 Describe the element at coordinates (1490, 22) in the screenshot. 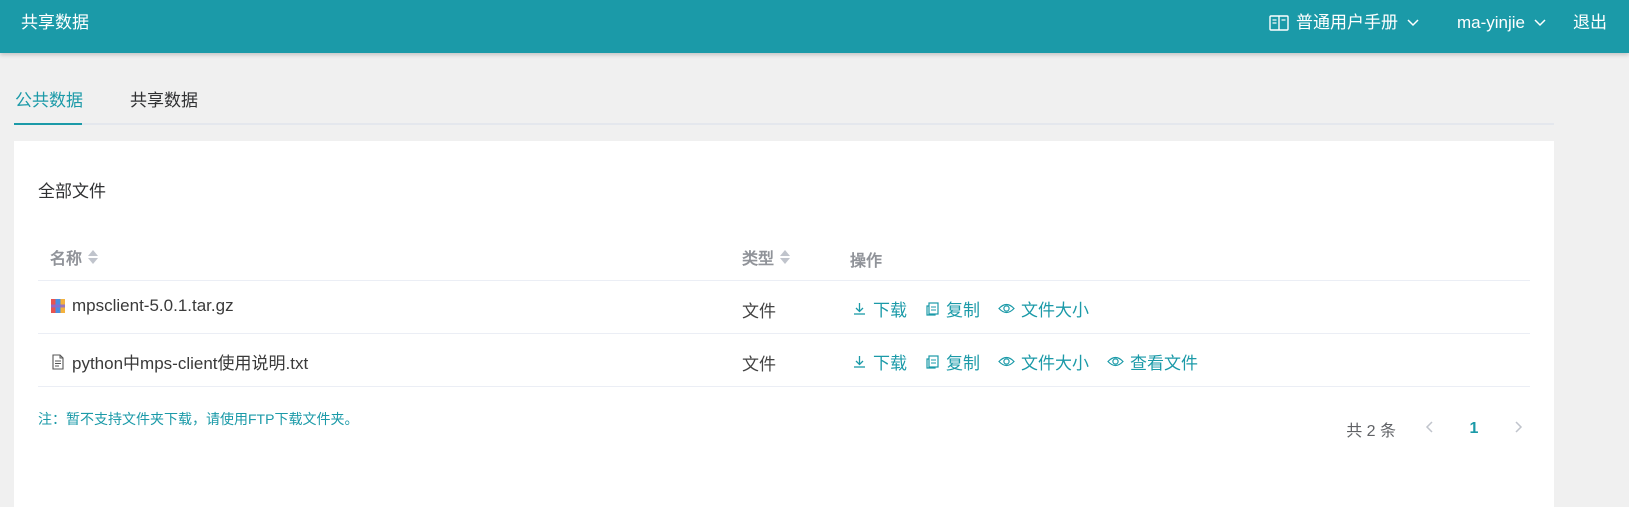

I see `username: ma-yinjie` at that location.